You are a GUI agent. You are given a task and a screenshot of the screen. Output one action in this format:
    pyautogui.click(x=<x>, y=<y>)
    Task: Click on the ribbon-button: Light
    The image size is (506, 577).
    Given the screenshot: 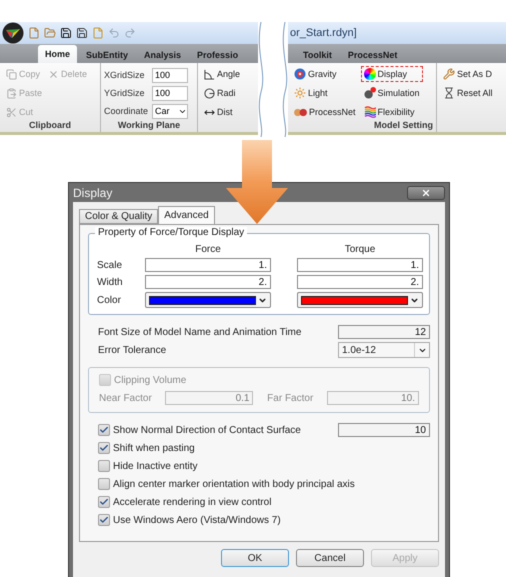 What is the action you would take?
    pyautogui.click(x=325, y=93)
    